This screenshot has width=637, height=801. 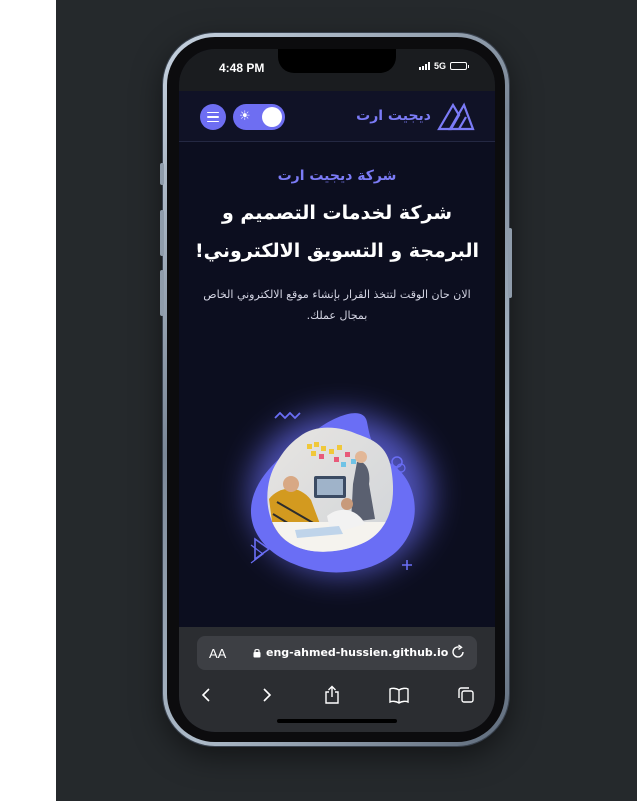 What do you see at coordinates (337, 116) in the screenshot?
I see `site-navbar: ☀ ديجيت ارت` at bounding box center [337, 116].